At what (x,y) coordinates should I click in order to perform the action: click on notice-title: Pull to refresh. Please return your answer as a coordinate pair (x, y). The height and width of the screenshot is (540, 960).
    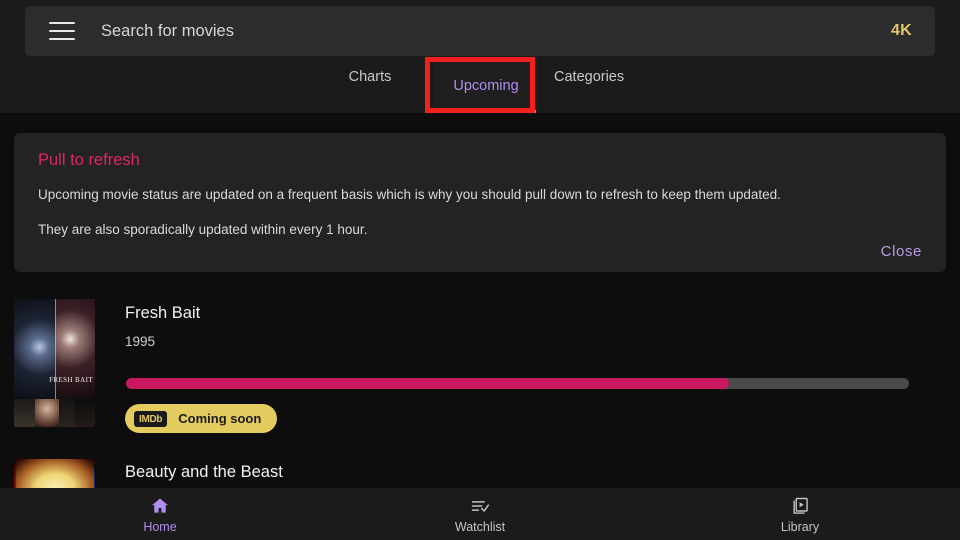
    Looking at the image, I should click on (89, 160).